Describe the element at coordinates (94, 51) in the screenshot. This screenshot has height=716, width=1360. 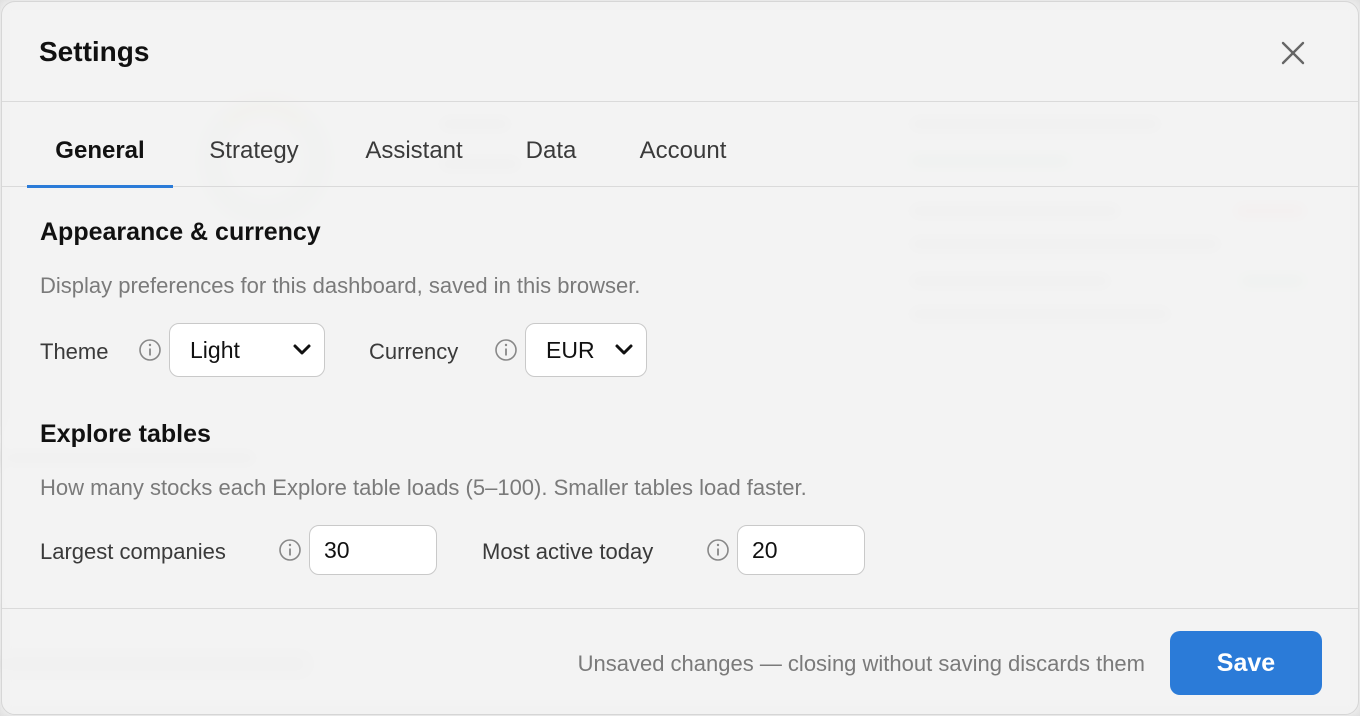
I see `dialog-title: Settings` at that location.